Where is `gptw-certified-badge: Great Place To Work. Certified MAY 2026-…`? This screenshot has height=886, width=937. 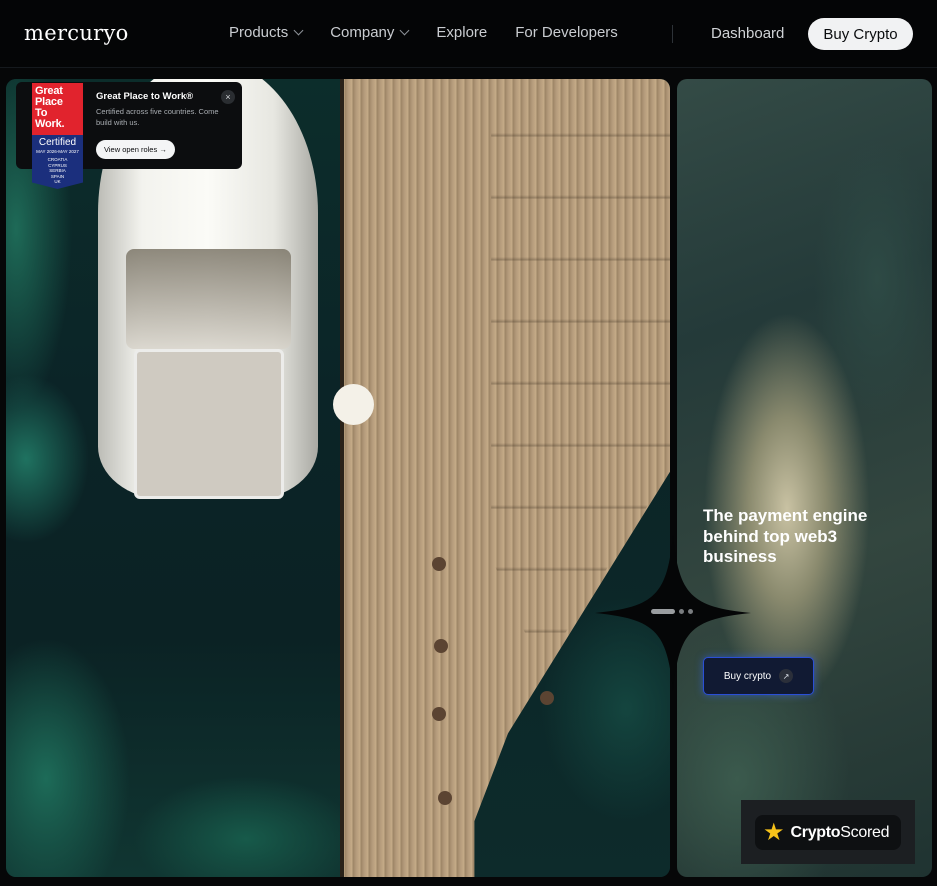 gptw-certified-badge: Great Place To Work. Certified MAY 2026-… is located at coordinates (57, 136).